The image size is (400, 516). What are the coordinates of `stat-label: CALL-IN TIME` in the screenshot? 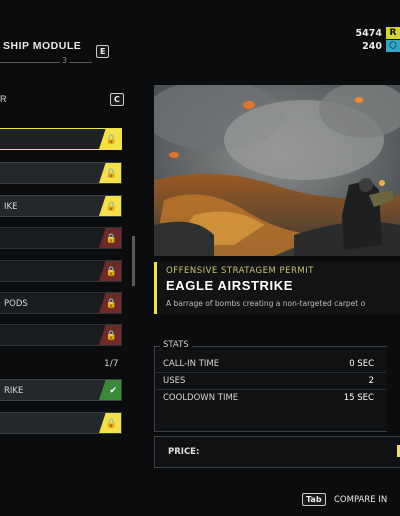 It's located at (191, 364).